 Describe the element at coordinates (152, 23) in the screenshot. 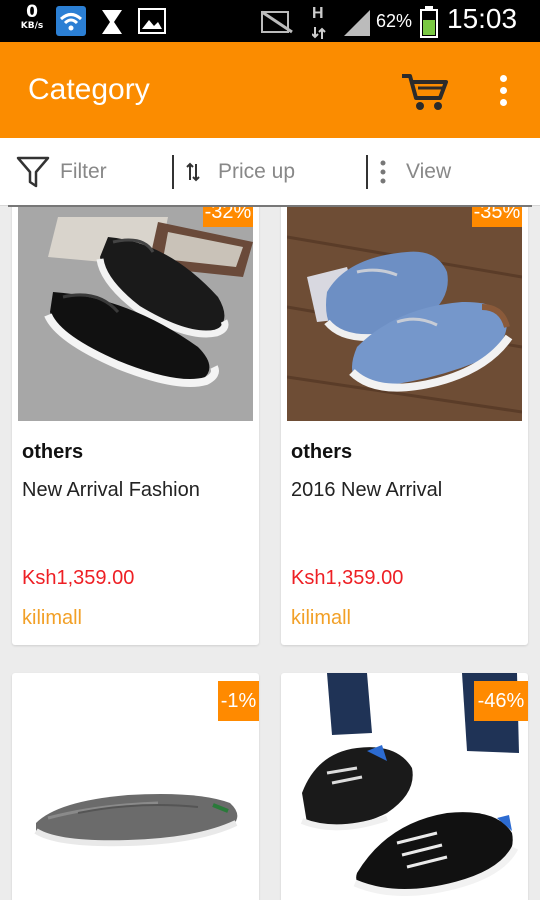

I see `image-icon` at that location.